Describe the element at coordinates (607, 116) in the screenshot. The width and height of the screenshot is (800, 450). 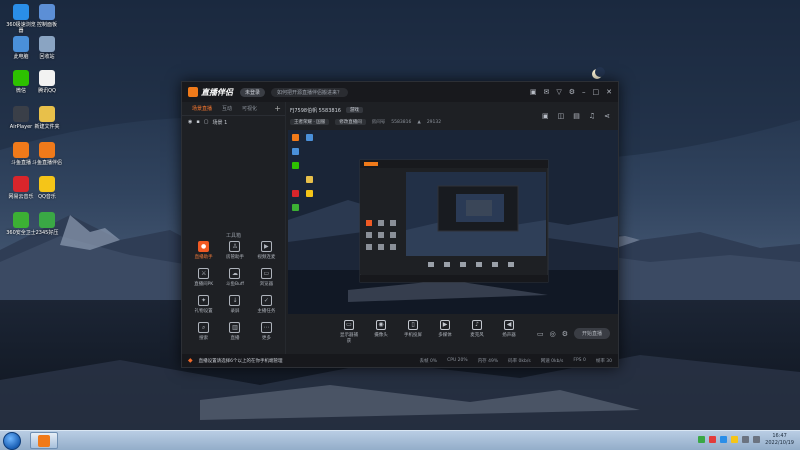
I see `share-icon: ⋖` at that location.